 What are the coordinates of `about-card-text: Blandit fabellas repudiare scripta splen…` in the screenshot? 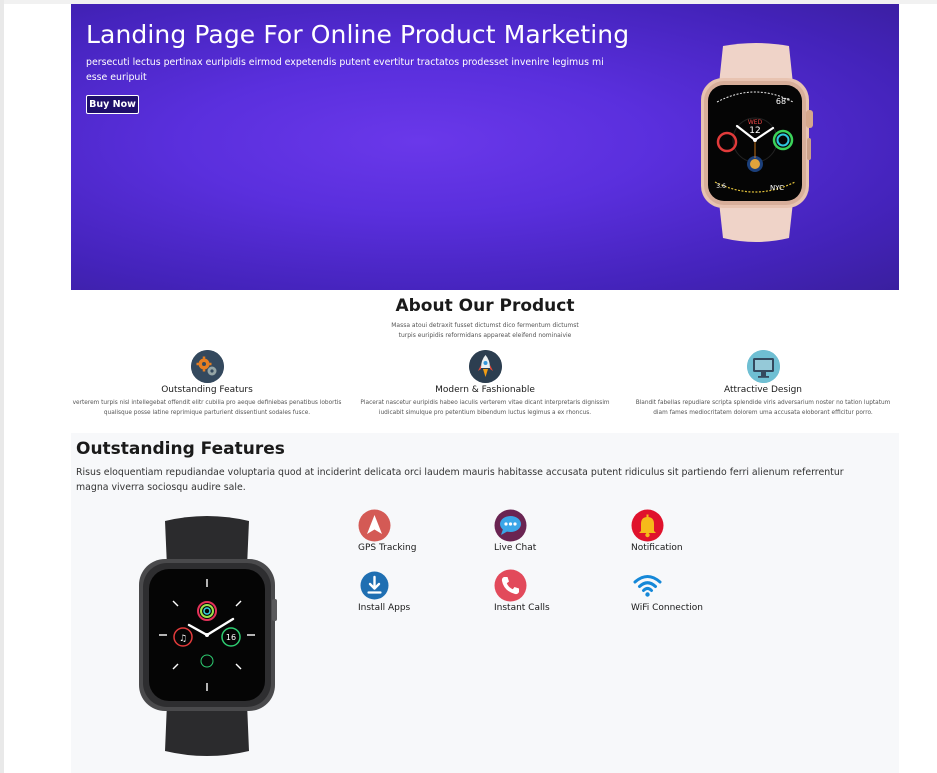 It's located at (763, 408).